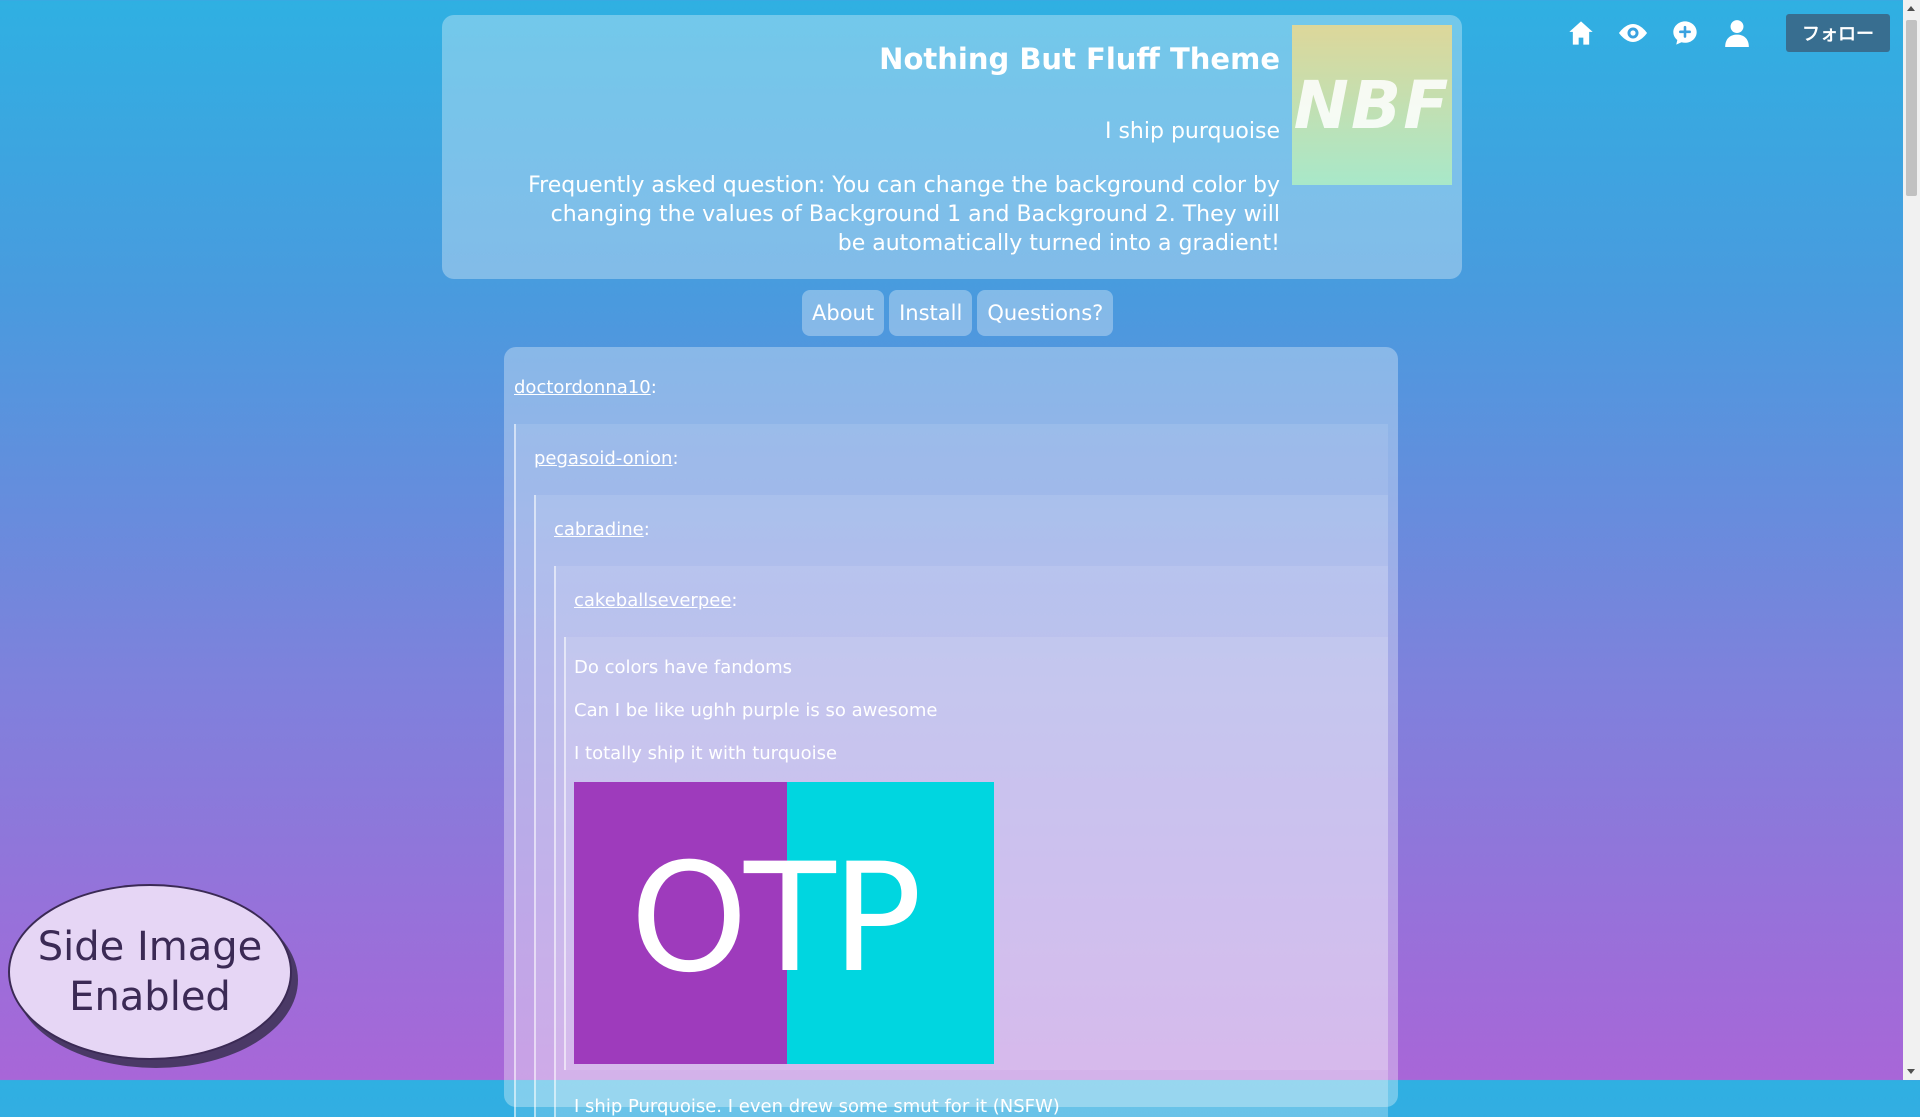  Describe the element at coordinates (1685, 33) in the screenshot. I see `chat-plus-icon` at that location.